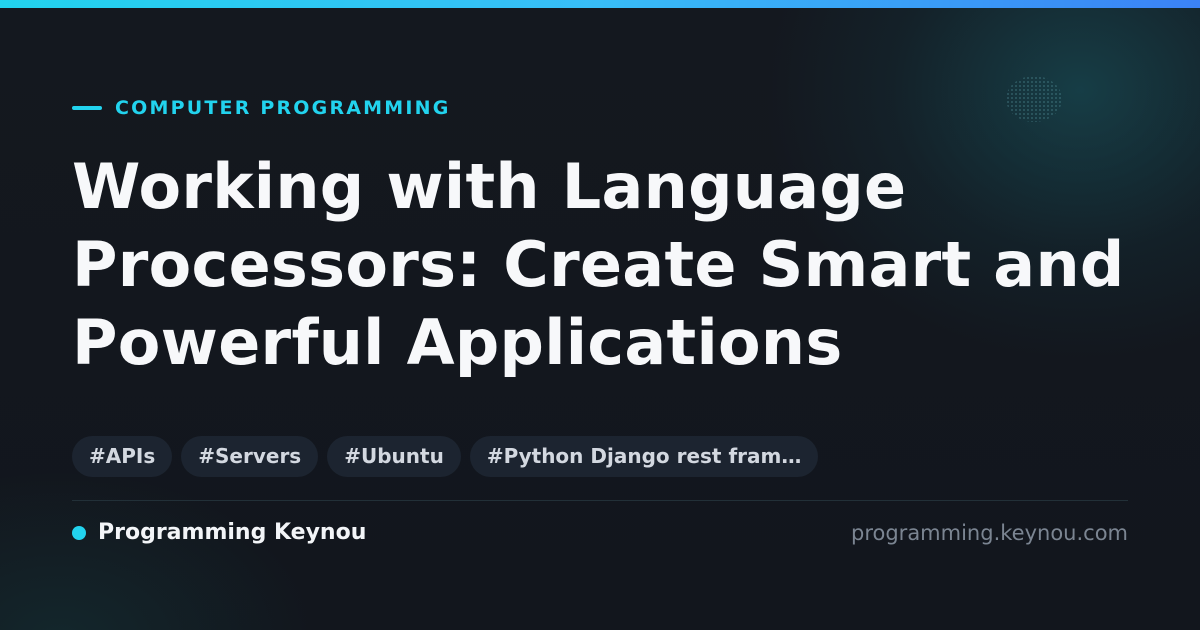  I want to click on dot-pattern-decoration, so click(1034, 99).